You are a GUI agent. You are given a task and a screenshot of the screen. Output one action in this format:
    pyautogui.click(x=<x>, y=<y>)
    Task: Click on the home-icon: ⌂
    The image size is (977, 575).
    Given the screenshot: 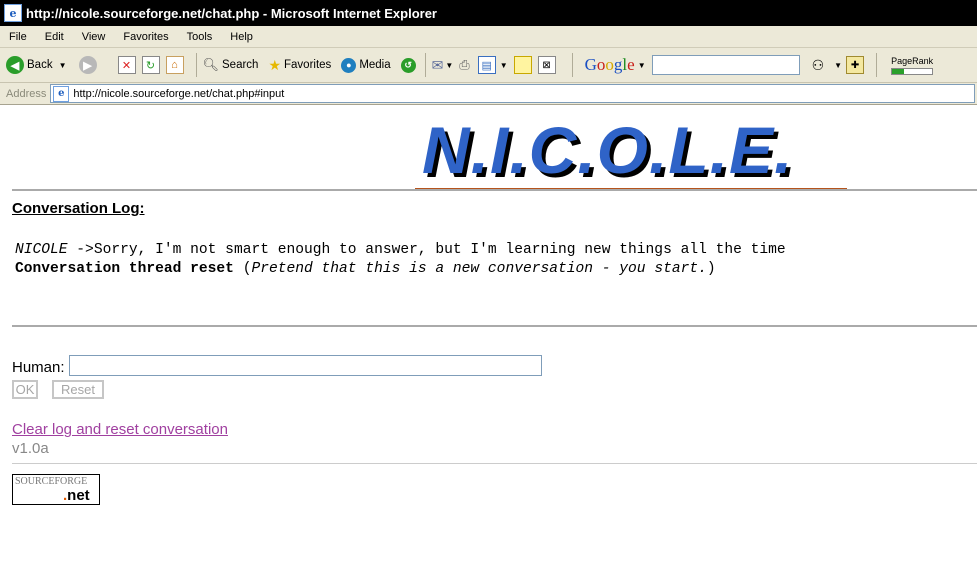 What is the action you would take?
    pyautogui.click(x=174, y=65)
    